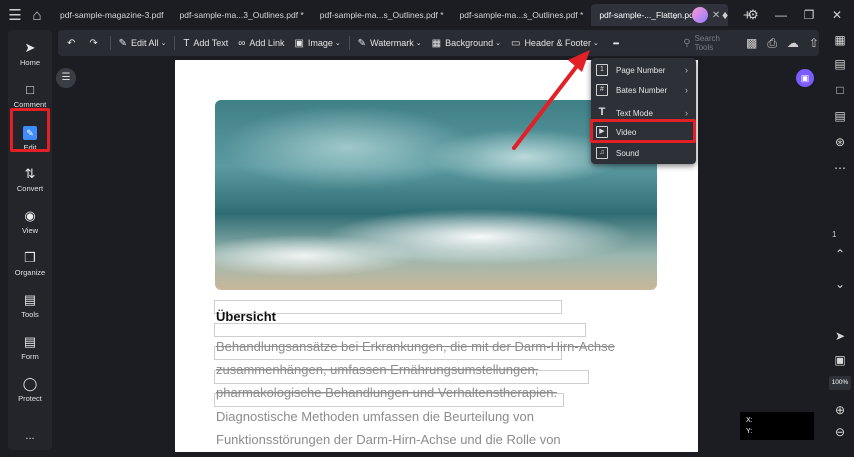 This screenshot has height=457, width=854. I want to click on attachment-icon: ⊛, so click(840, 142).